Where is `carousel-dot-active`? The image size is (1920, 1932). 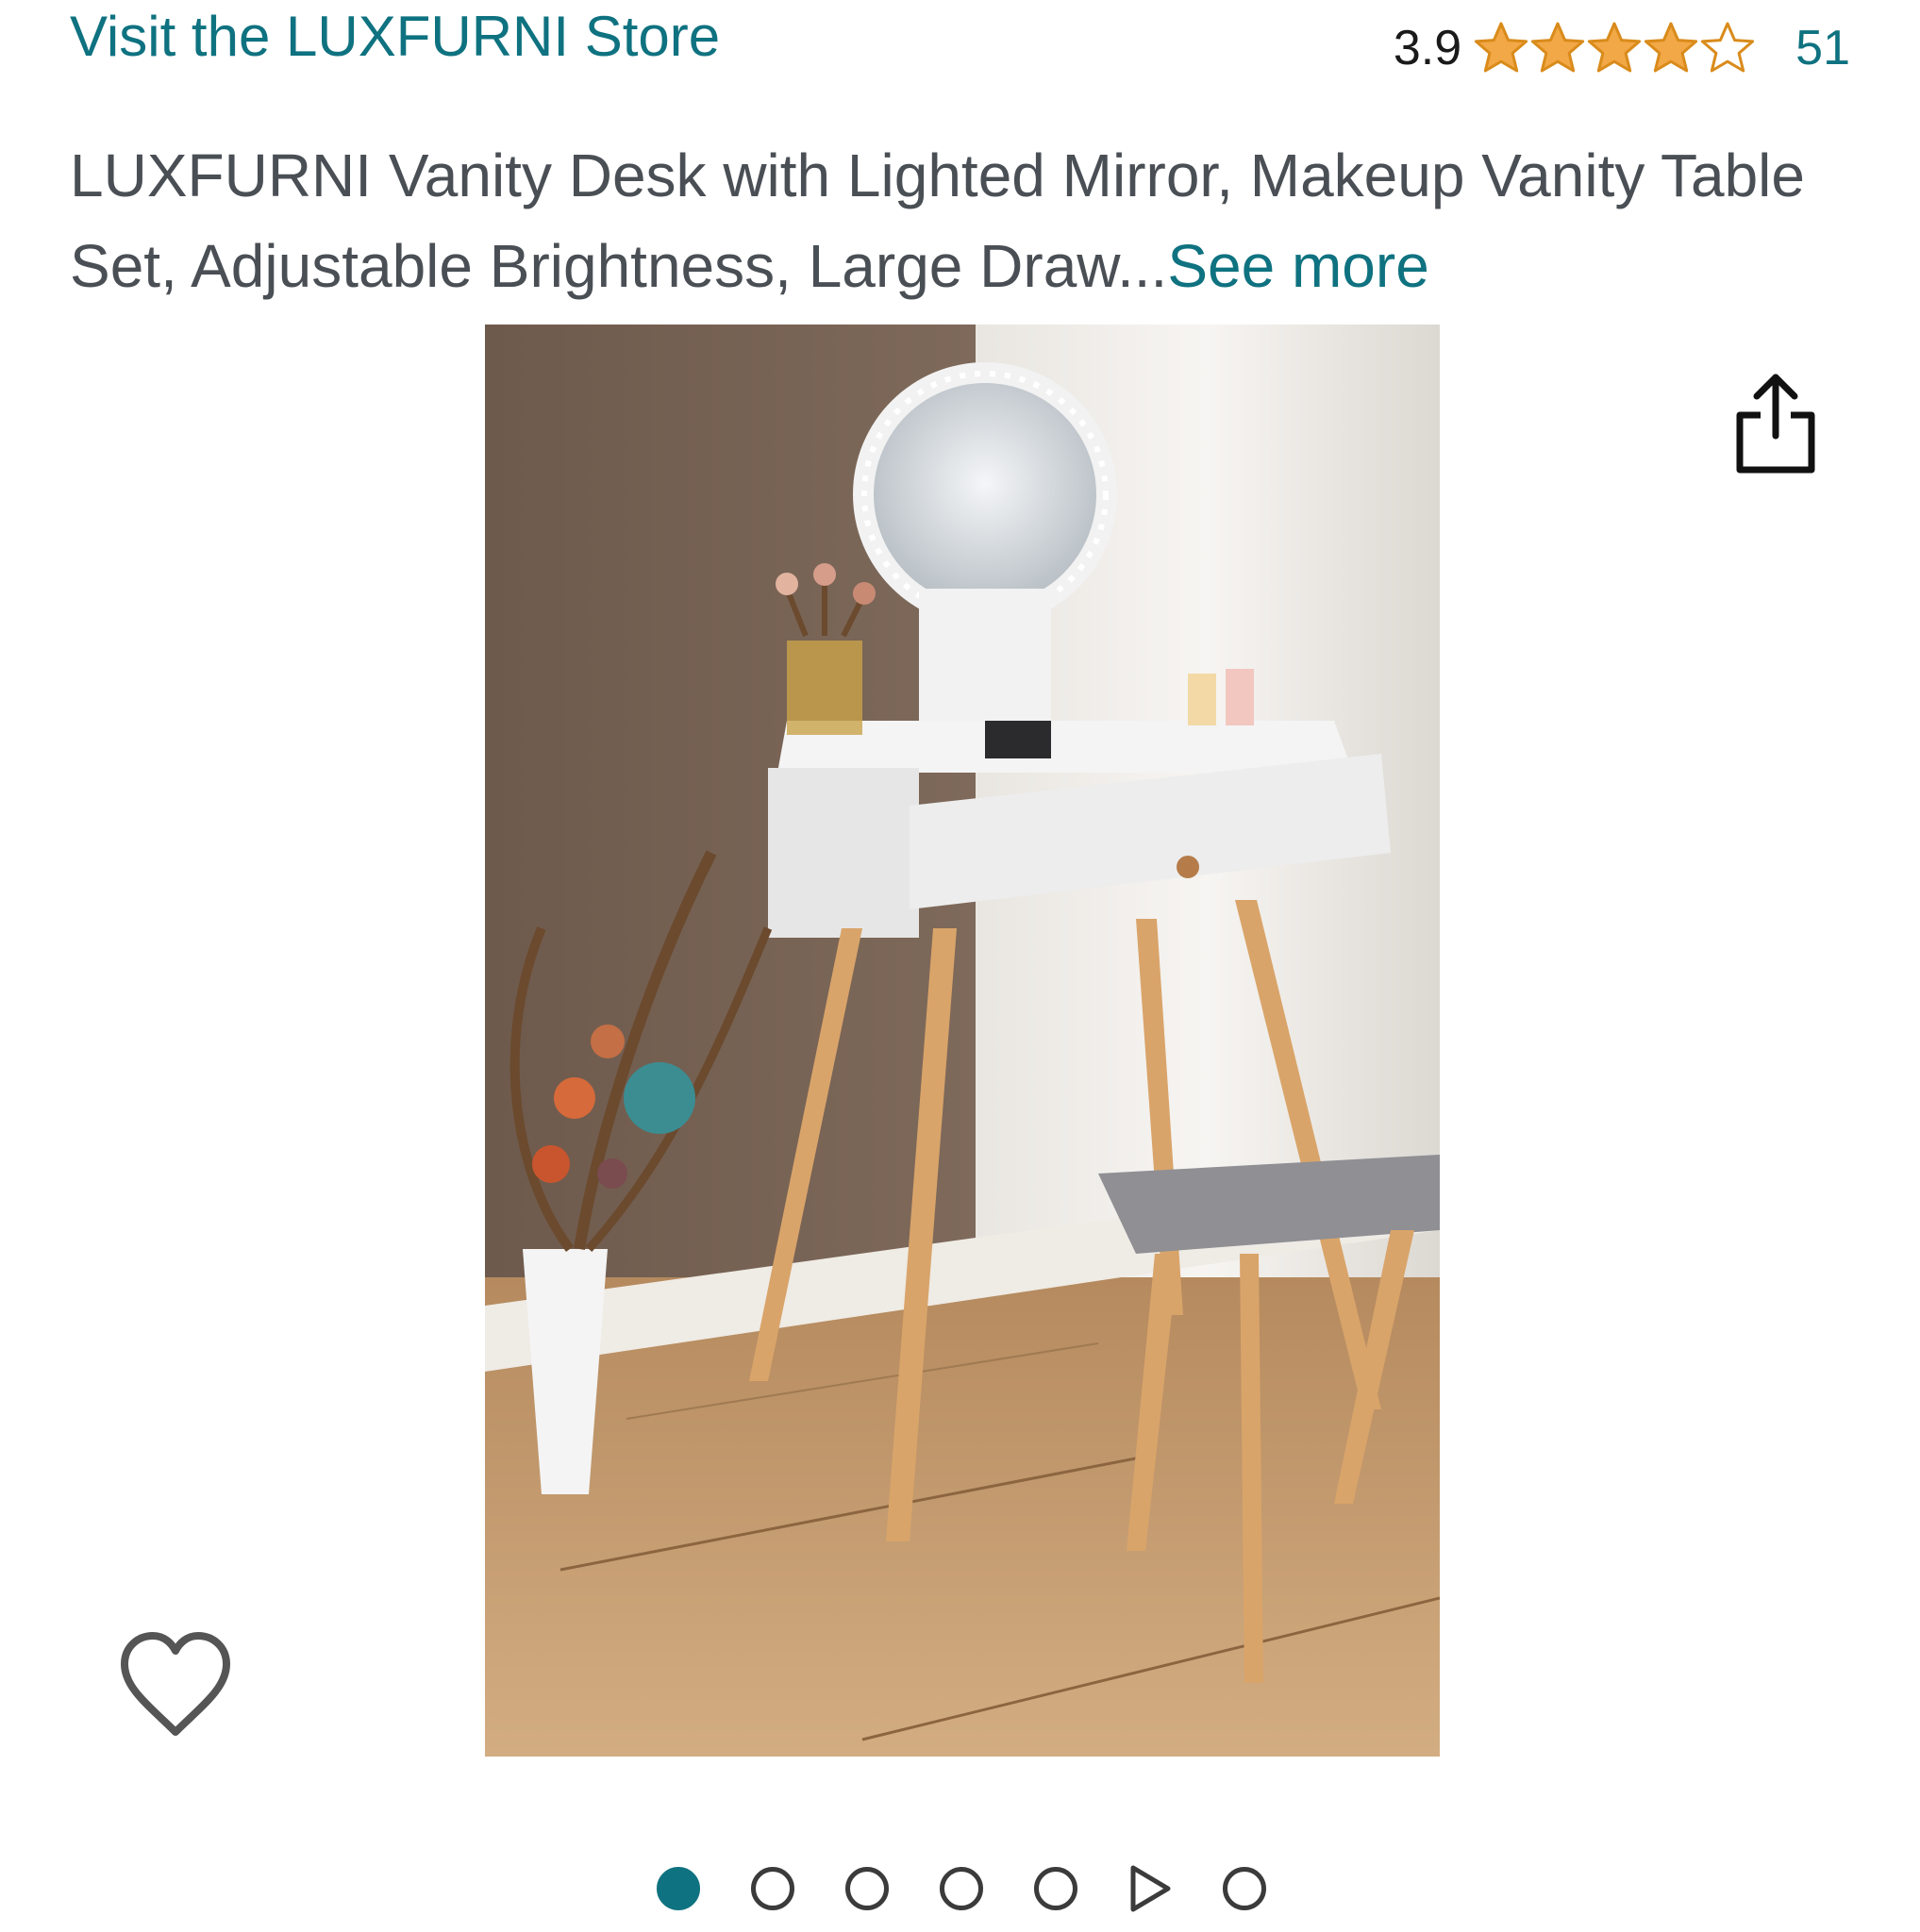 carousel-dot-active is located at coordinates (678, 1888).